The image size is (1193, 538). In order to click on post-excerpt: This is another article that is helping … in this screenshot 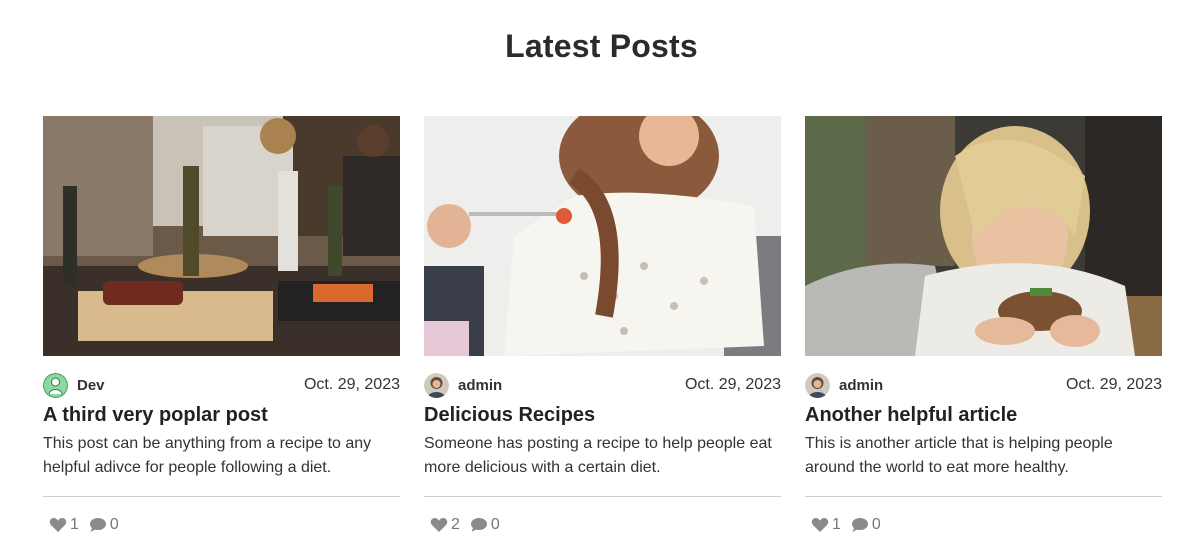, I will do `click(959, 455)`.